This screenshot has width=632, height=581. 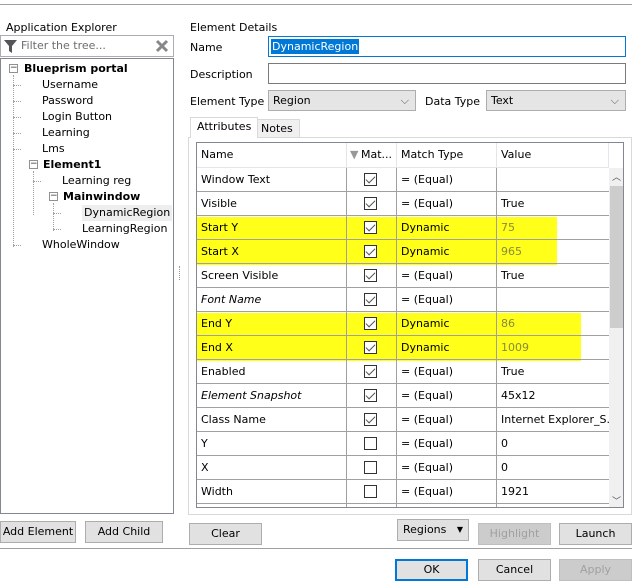 I want to click on data-type-select: Text ⌵, so click(x=556, y=100).